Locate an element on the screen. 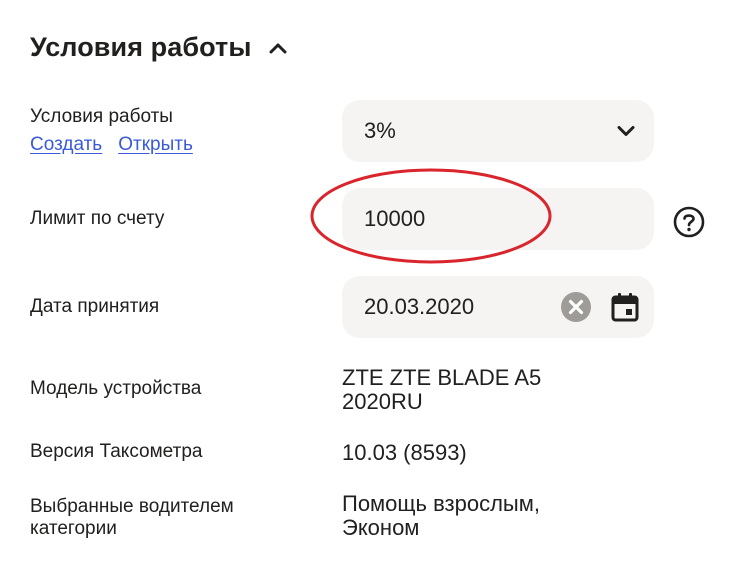  section-title: Условия работы is located at coordinates (141, 47).